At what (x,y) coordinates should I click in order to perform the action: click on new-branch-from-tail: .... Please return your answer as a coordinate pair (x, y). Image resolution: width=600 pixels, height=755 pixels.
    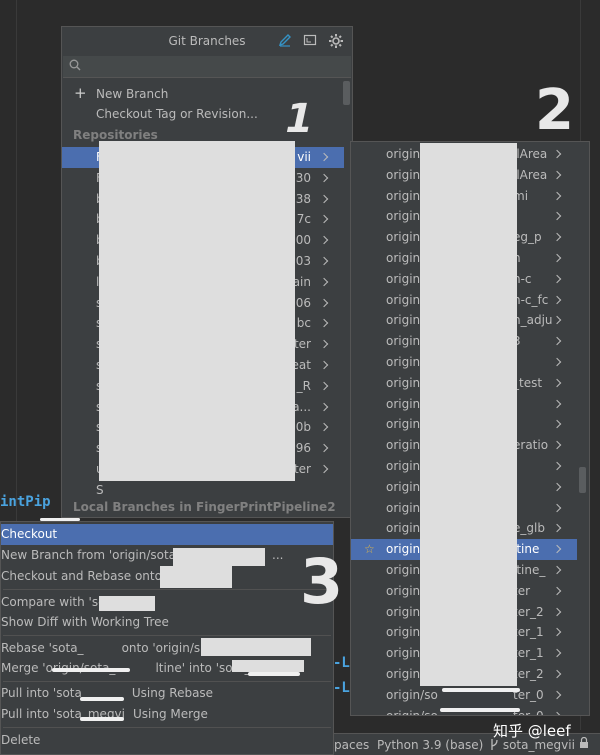
    Looking at the image, I should click on (278, 555).